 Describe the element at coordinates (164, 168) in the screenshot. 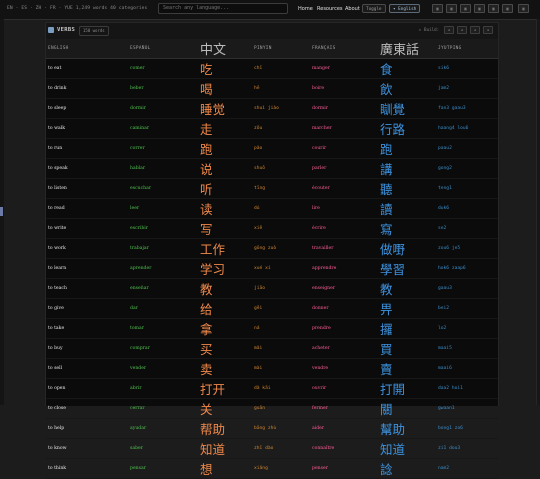

I see `spanish-cell: hablar` at that location.